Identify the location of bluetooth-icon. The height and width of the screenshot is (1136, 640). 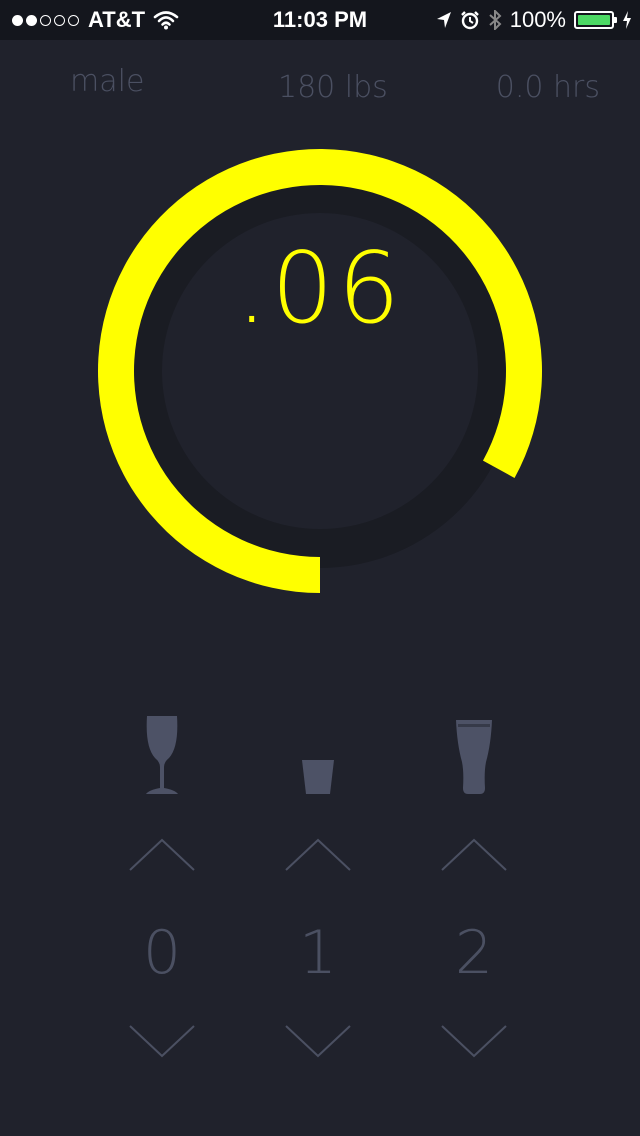
(495, 20).